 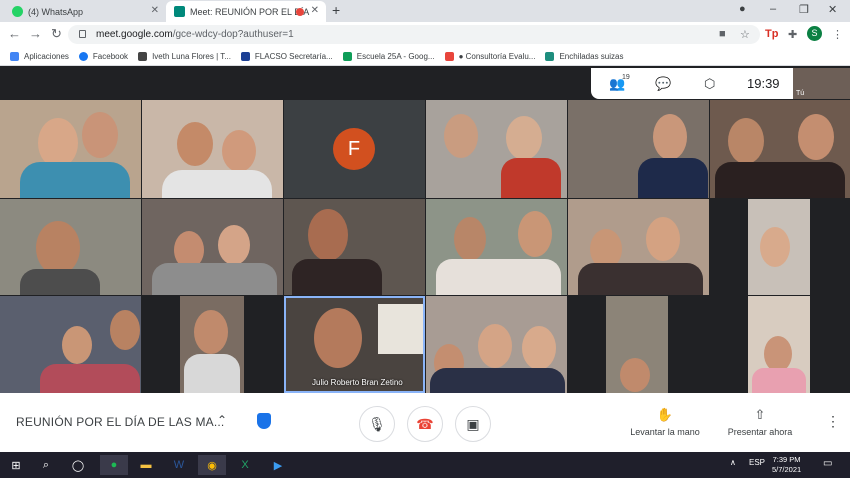 What do you see at coordinates (550, 56) in the screenshot?
I see `recipe-icon` at bounding box center [550, 56].